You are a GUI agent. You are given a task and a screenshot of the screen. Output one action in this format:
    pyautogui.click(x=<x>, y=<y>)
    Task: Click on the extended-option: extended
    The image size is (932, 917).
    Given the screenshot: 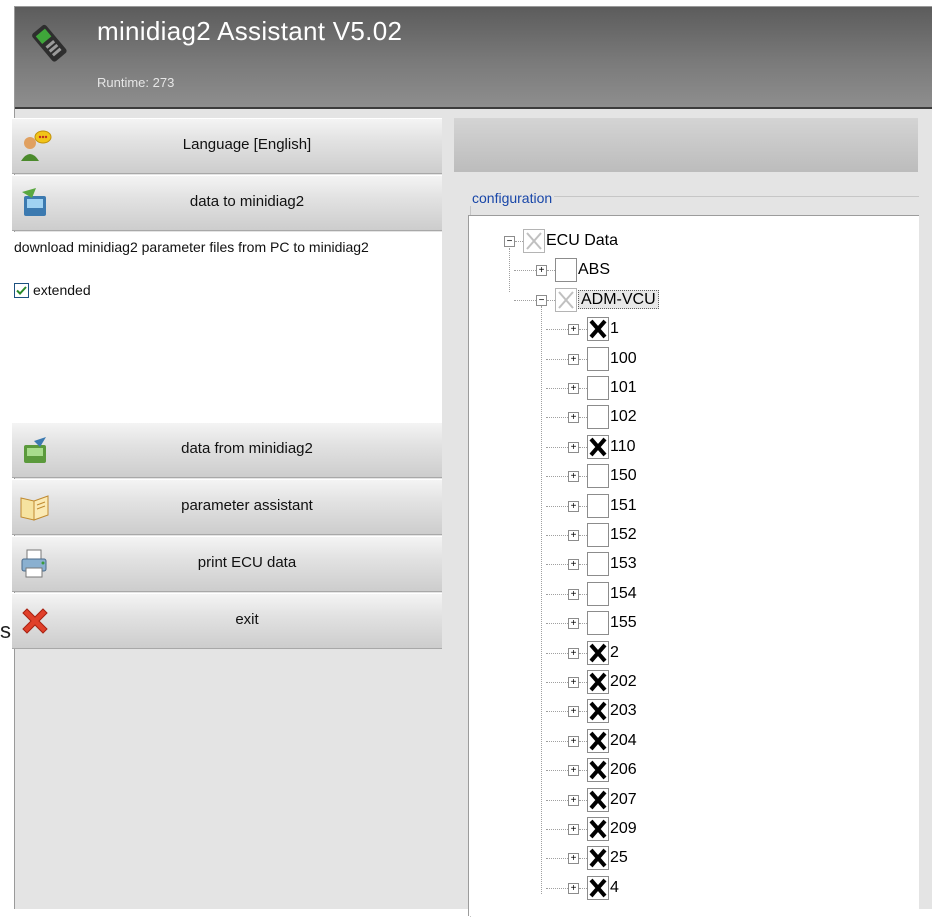 What is the action you would take?
    pyautogui.click(x=227, y=290)
    